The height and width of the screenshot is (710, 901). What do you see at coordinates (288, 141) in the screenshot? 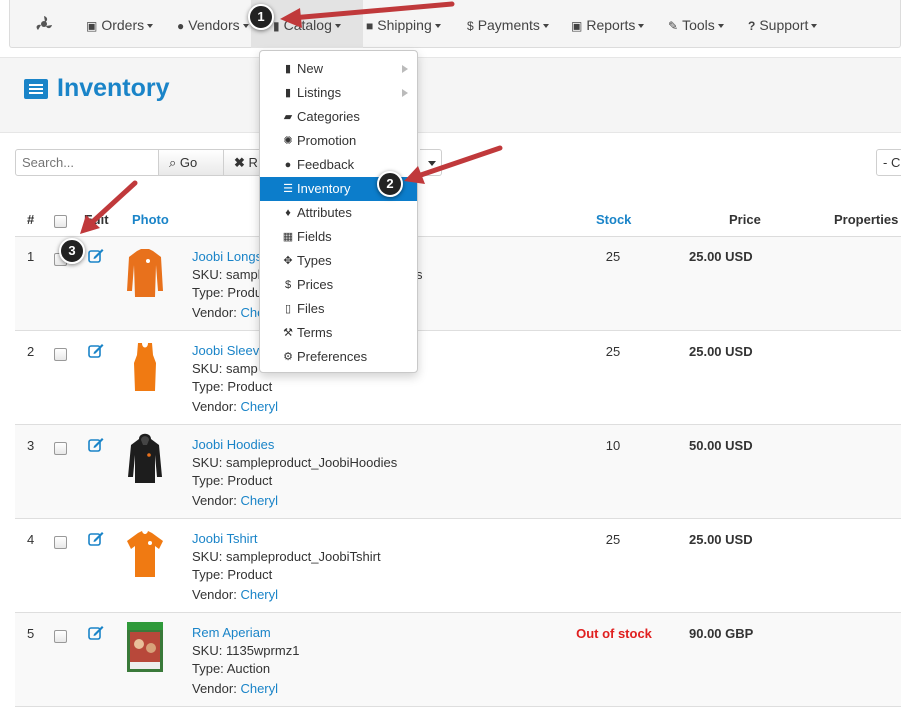
I see `rebel-icon: ✺` at bounding box center [288, 141].